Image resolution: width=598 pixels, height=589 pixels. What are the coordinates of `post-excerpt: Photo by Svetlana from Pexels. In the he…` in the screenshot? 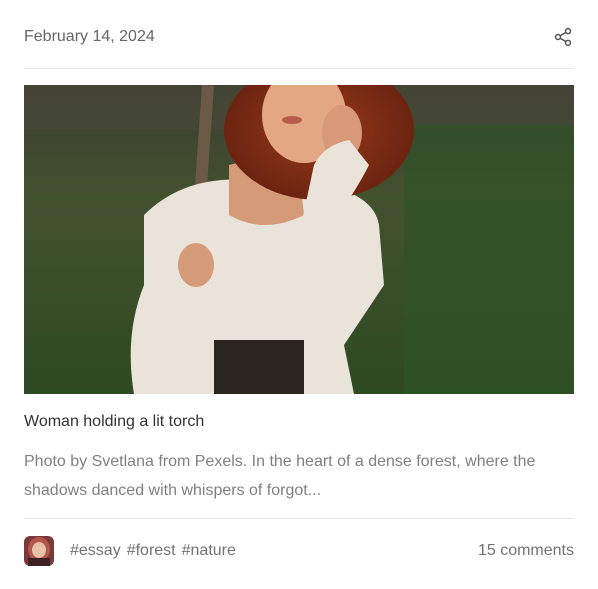 It's located at (280, 476).